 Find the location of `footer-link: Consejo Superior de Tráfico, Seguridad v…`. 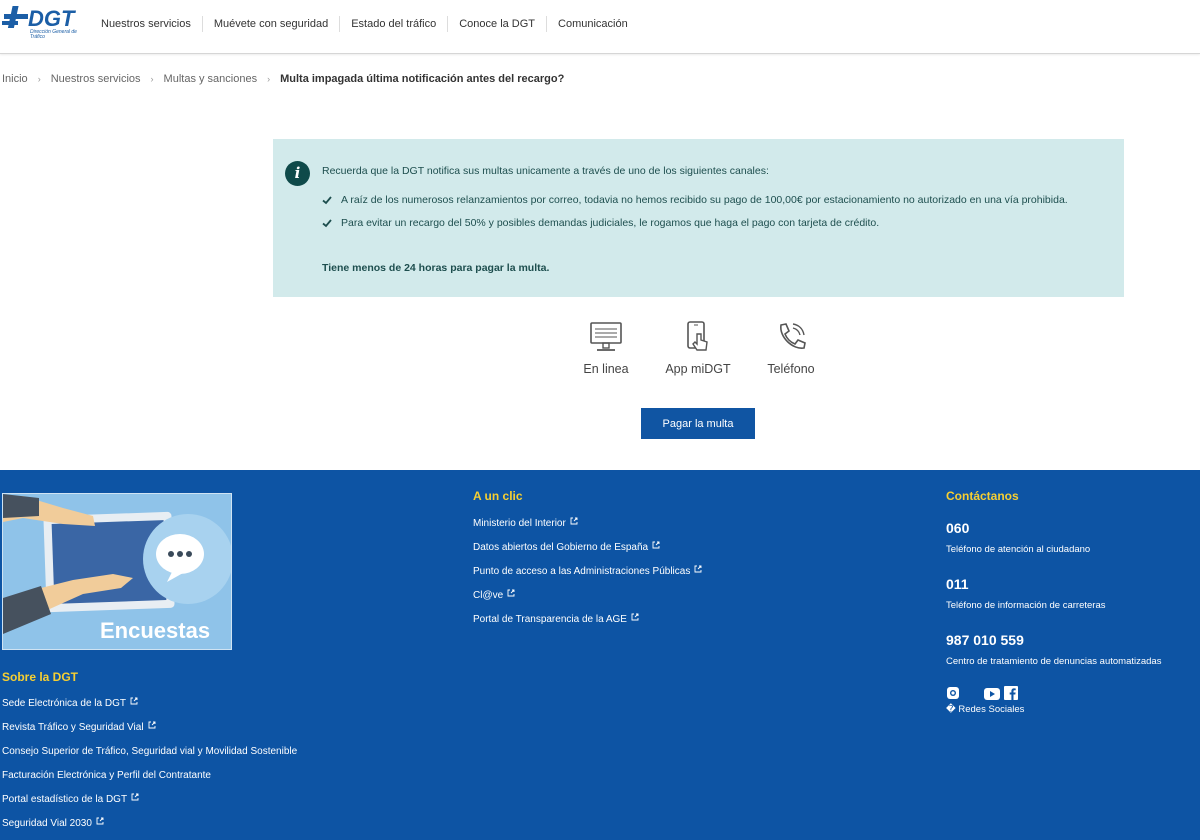

footer-link: Consejo Superior de Tráfico, Seguridad v… is located at coordinates (149, 757).